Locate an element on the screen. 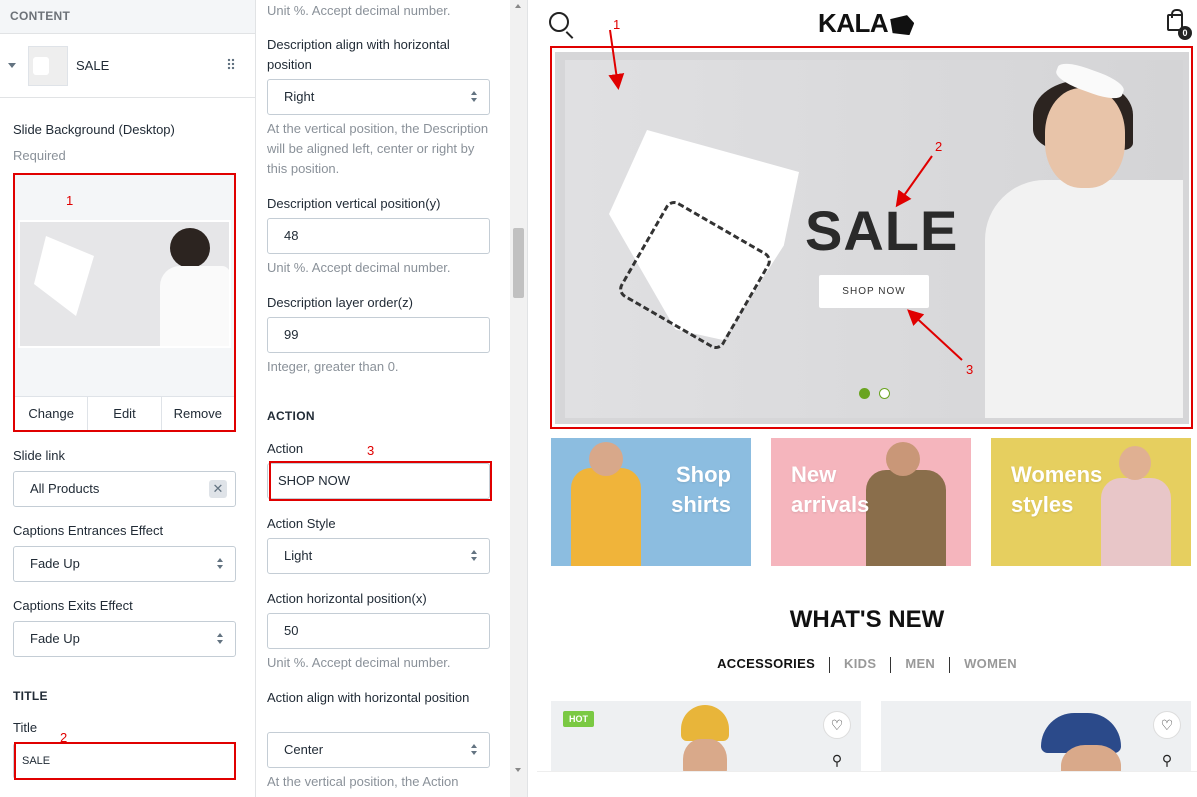  drag-handle-icon is located at coordinates (231, 64).